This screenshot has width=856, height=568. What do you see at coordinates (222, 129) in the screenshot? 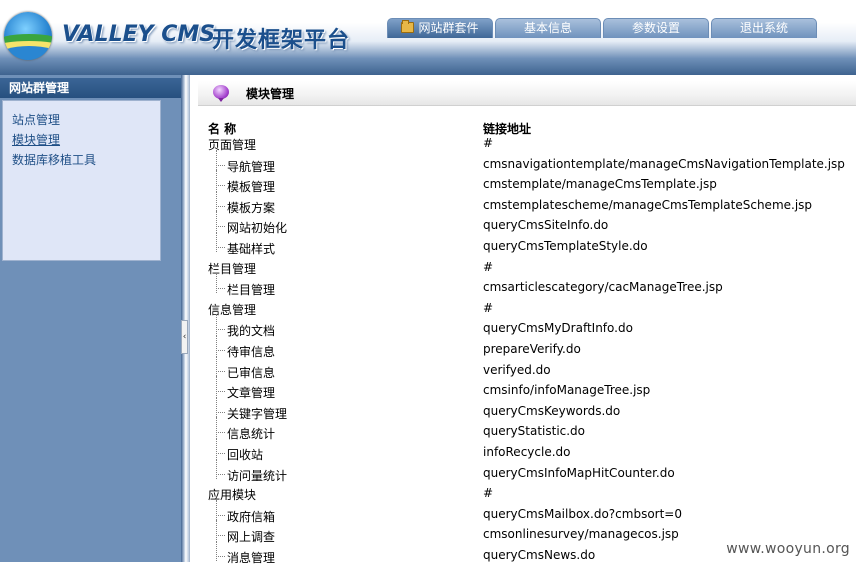
I see `column-header-name: 名 称` at bounding box center [222, 129].